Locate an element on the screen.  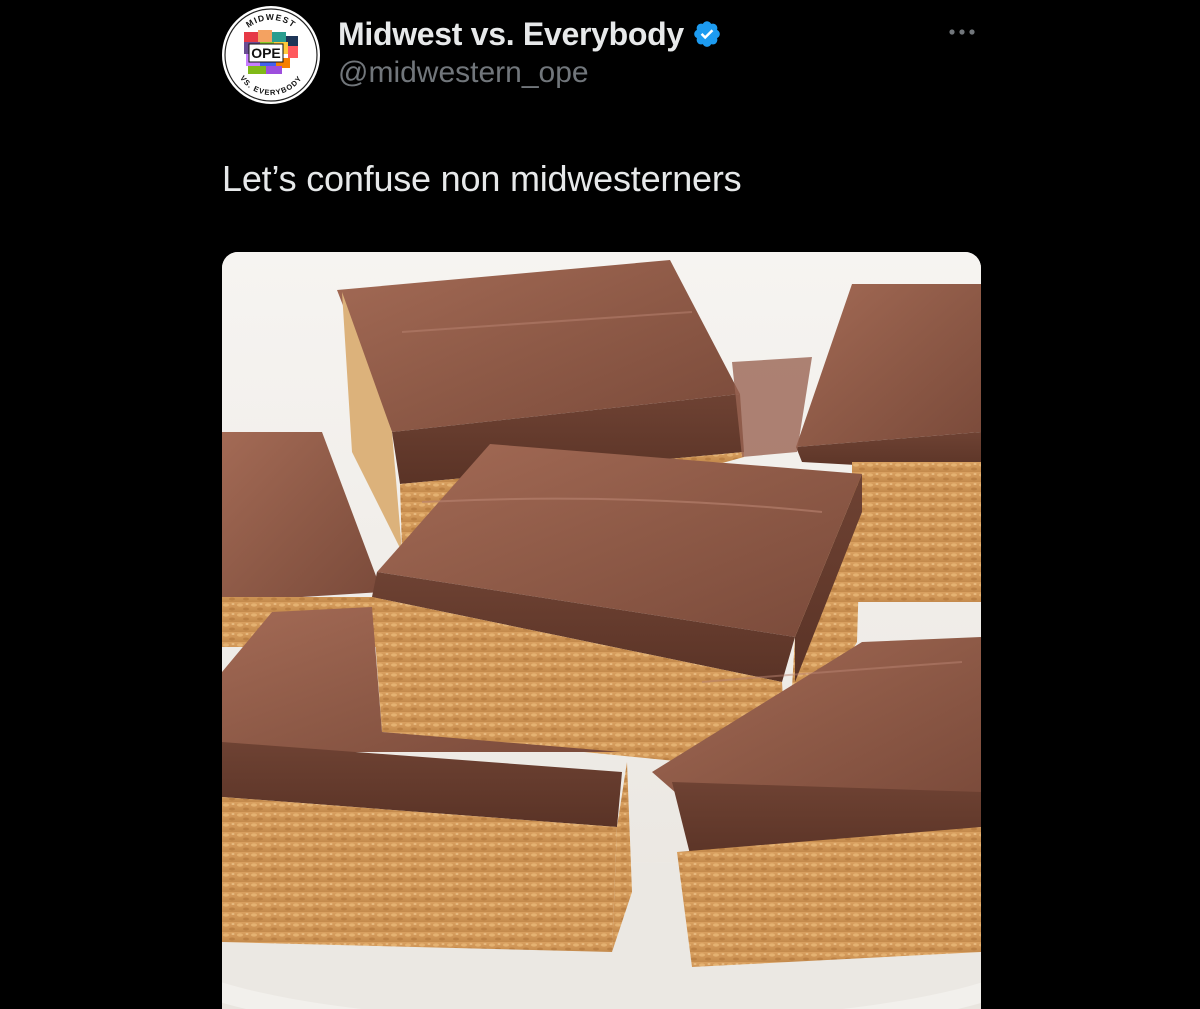
author-handle: @midwestern_ope is located at coordinates (463, 73).